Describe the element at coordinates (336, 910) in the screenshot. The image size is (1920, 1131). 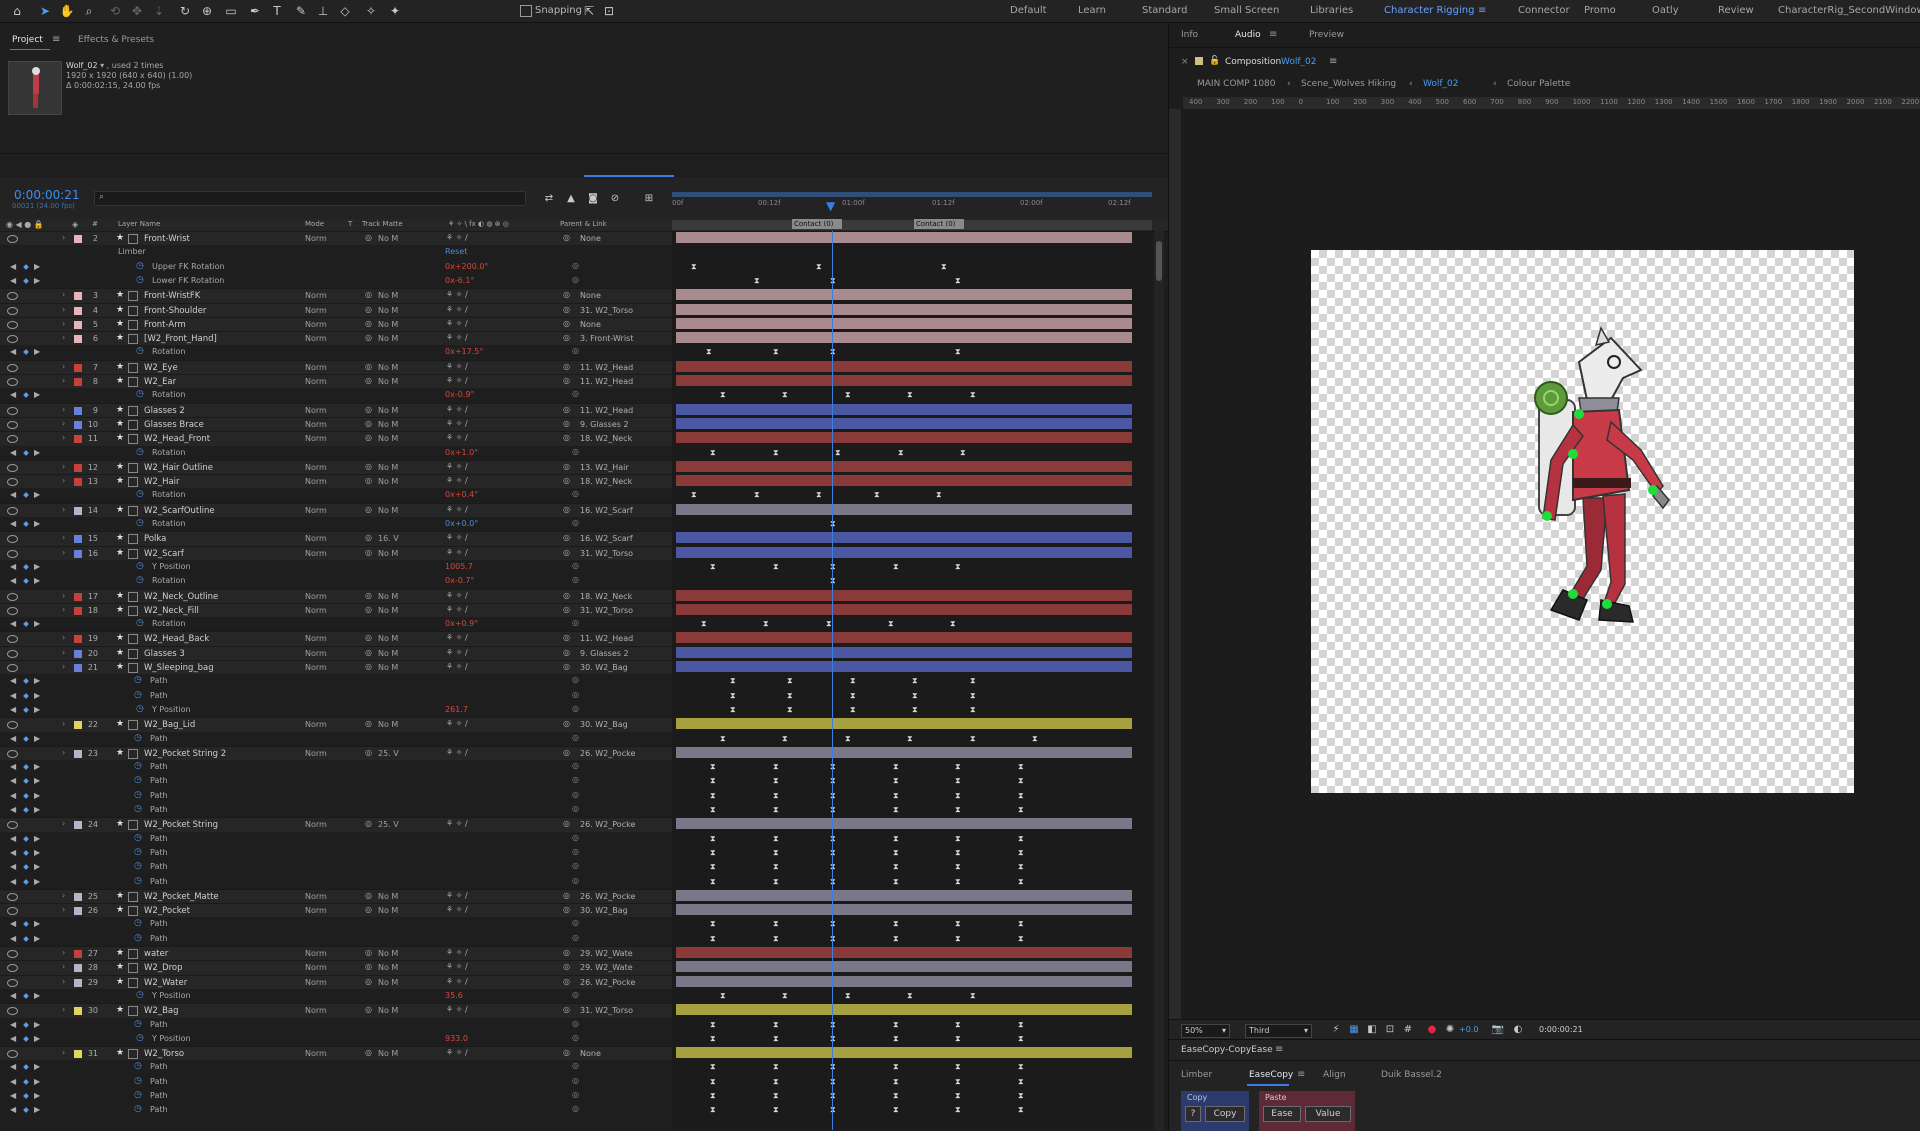
I see `layer-row: › 26 ★ W2_Pocket Norm ◎ No M ⚘ ✧ ∕ ◎ 30. W2_Bag` at that location.